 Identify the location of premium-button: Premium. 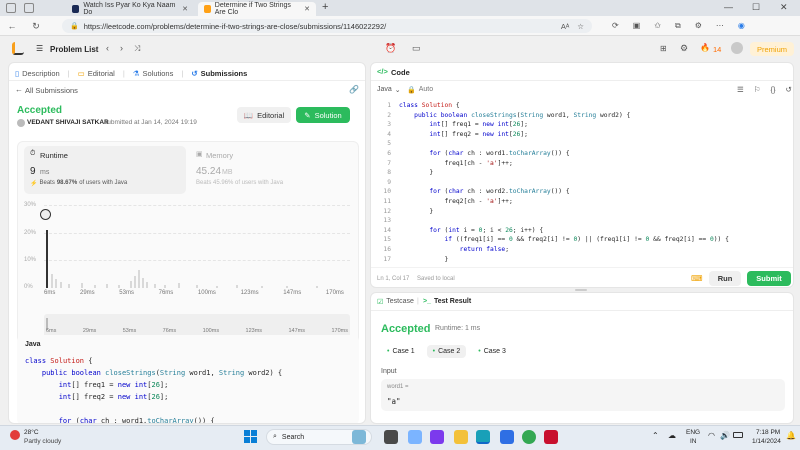
(772, 49).